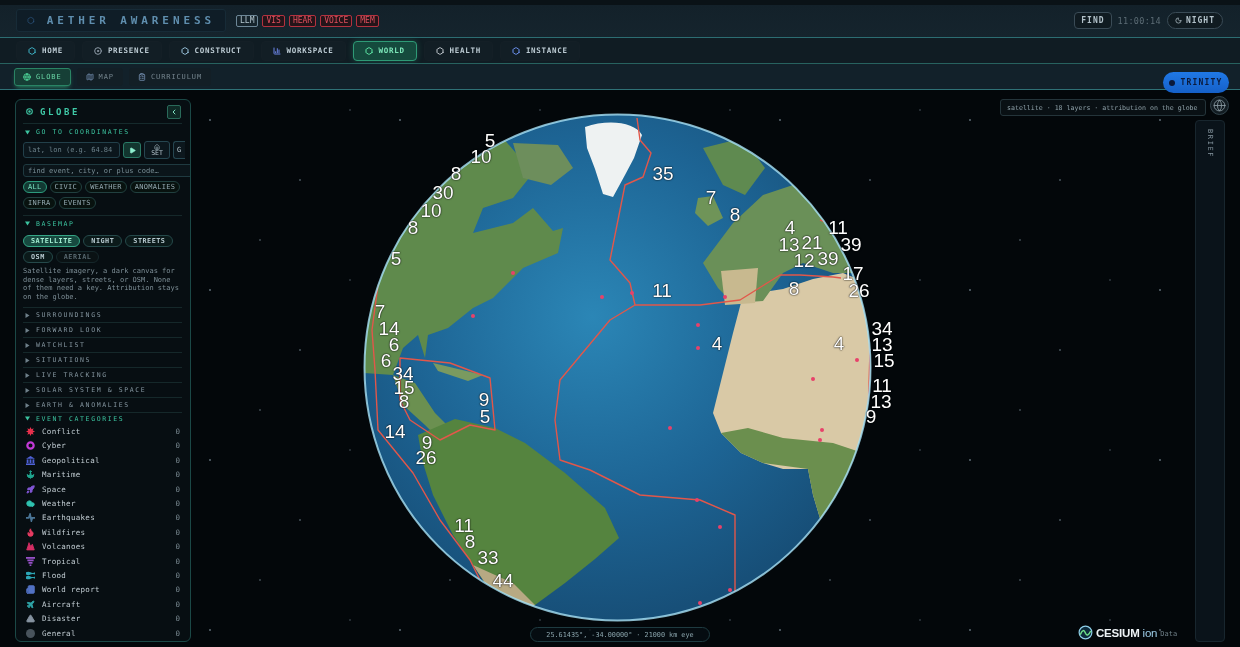 The width and height of the screenshot is (1240, 647). What do you see at coordinates (29, 111) in the screenshot?
I see `target-icon` at bounding box center [29, 111].